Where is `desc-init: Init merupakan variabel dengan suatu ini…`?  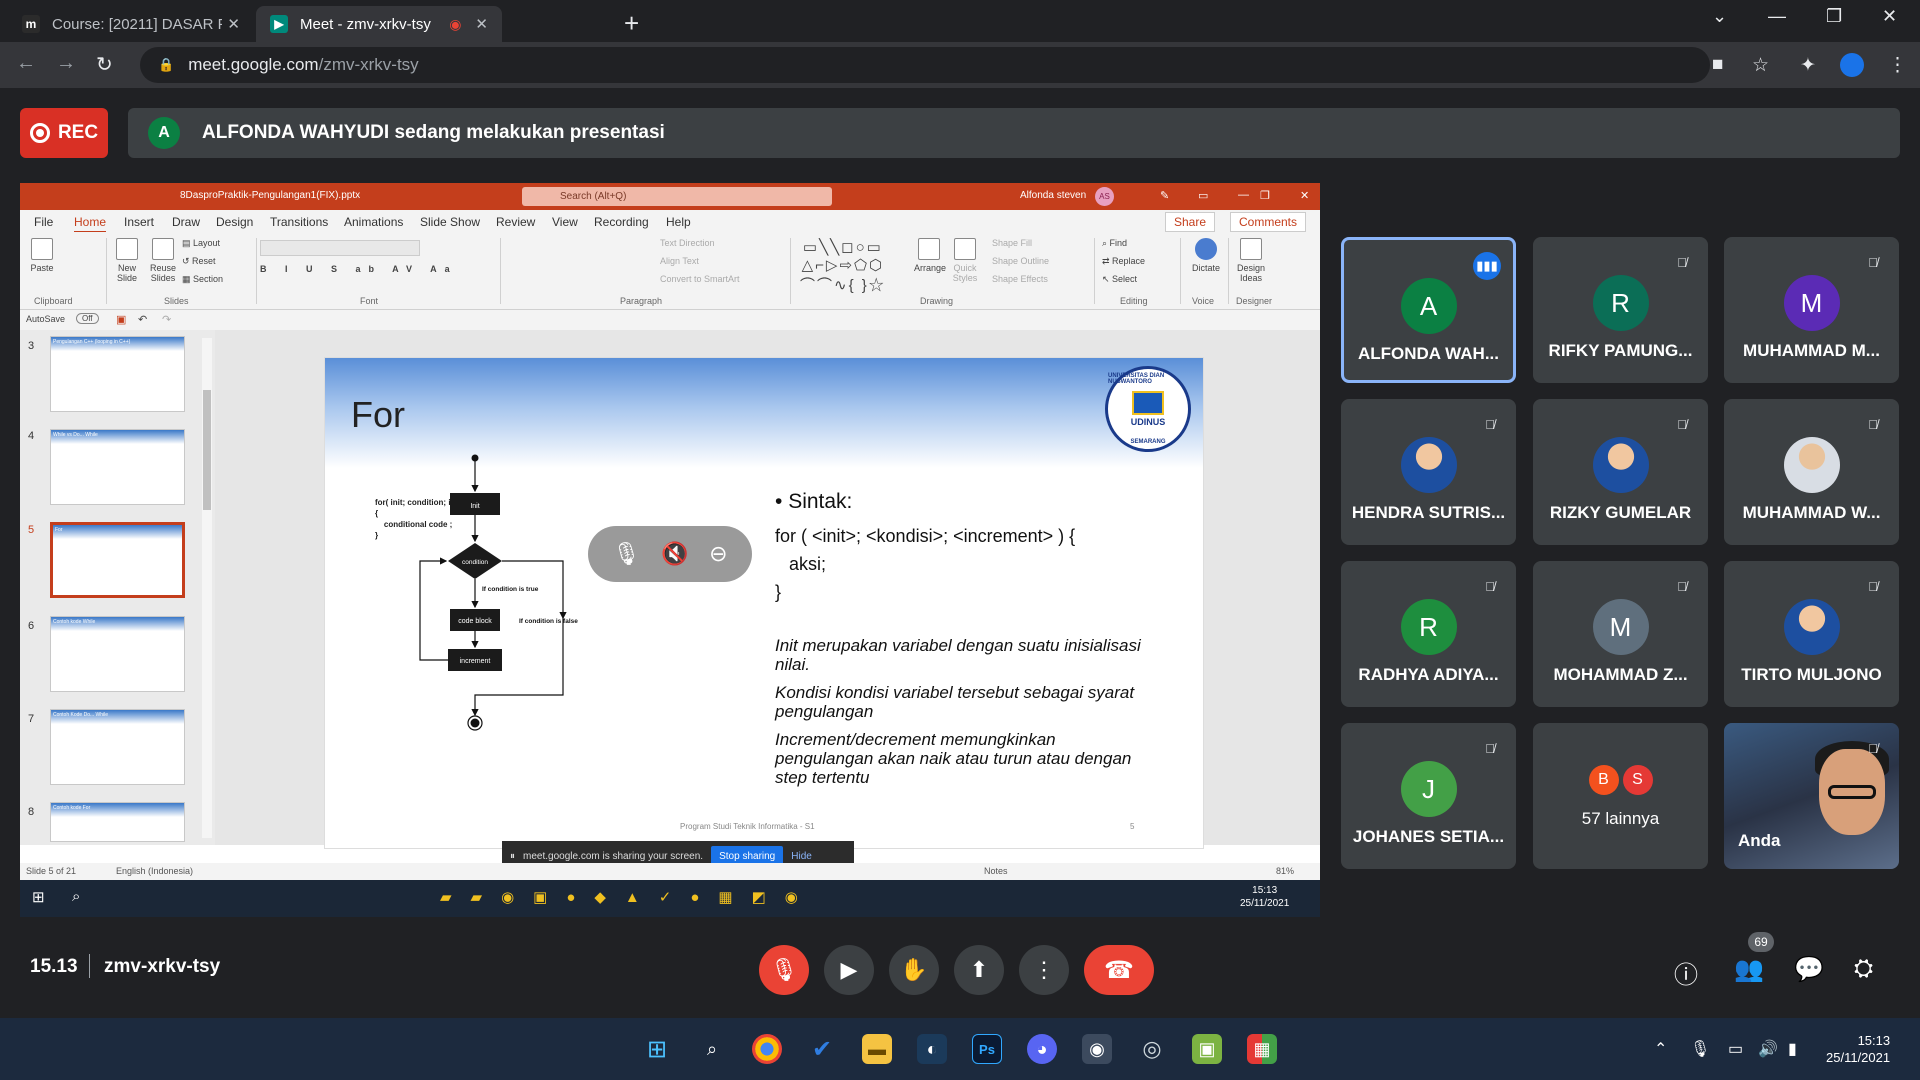
desc-init: Init merupakan variabel dengan suatu ini… is located at coordinates (958, 655).